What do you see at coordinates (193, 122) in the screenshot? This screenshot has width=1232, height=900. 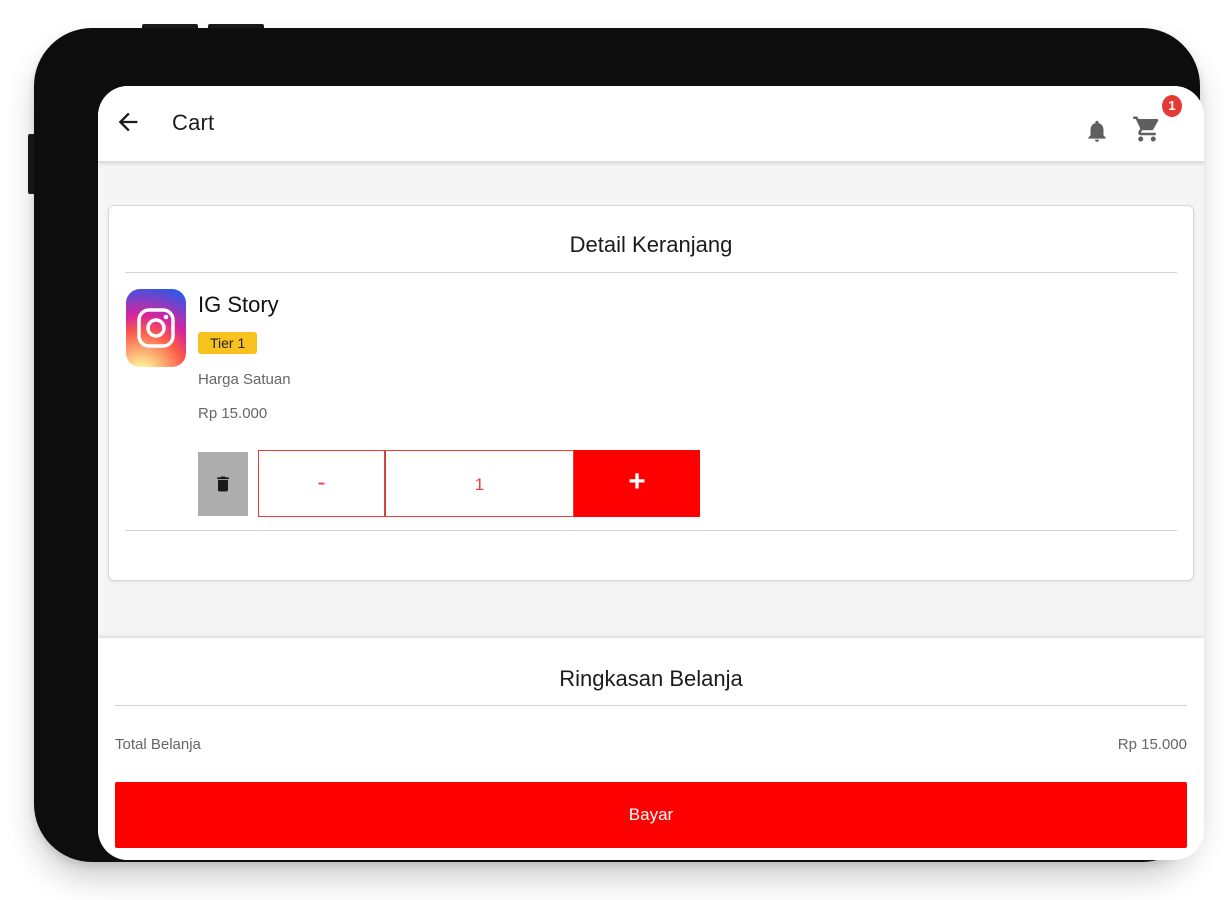 I see `page-title: Cart` at bounding box center [193, 122].